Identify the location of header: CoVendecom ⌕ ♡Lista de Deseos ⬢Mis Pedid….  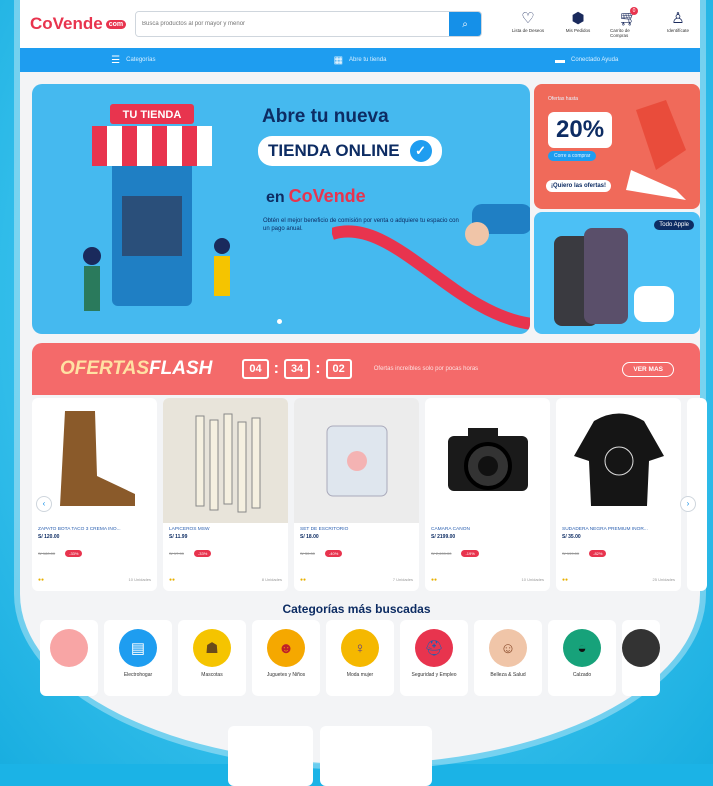
(360, 24).